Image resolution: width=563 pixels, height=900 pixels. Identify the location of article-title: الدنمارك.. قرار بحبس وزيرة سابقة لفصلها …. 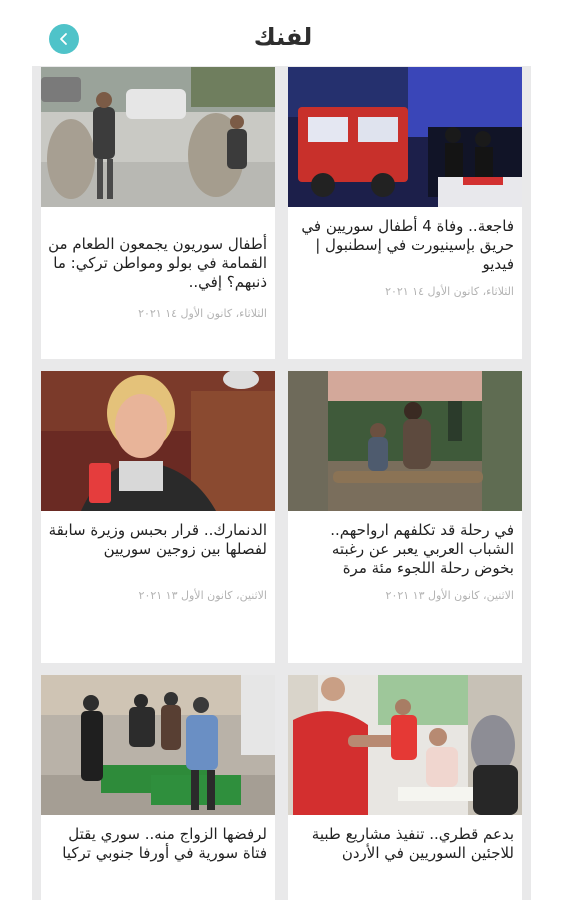
(157, 540).